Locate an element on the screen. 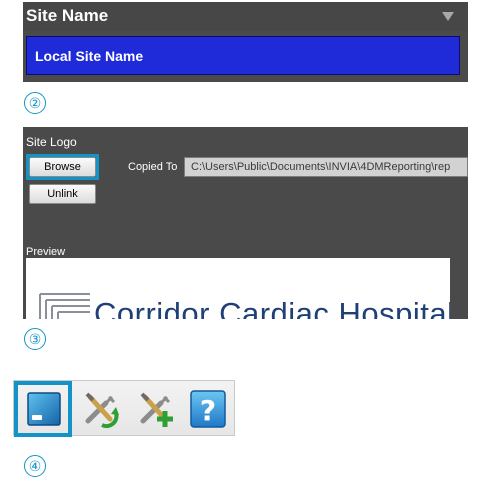 This screenshot has width=477, height=477. step-2-marker: ② is located at coordinates (35, 103).